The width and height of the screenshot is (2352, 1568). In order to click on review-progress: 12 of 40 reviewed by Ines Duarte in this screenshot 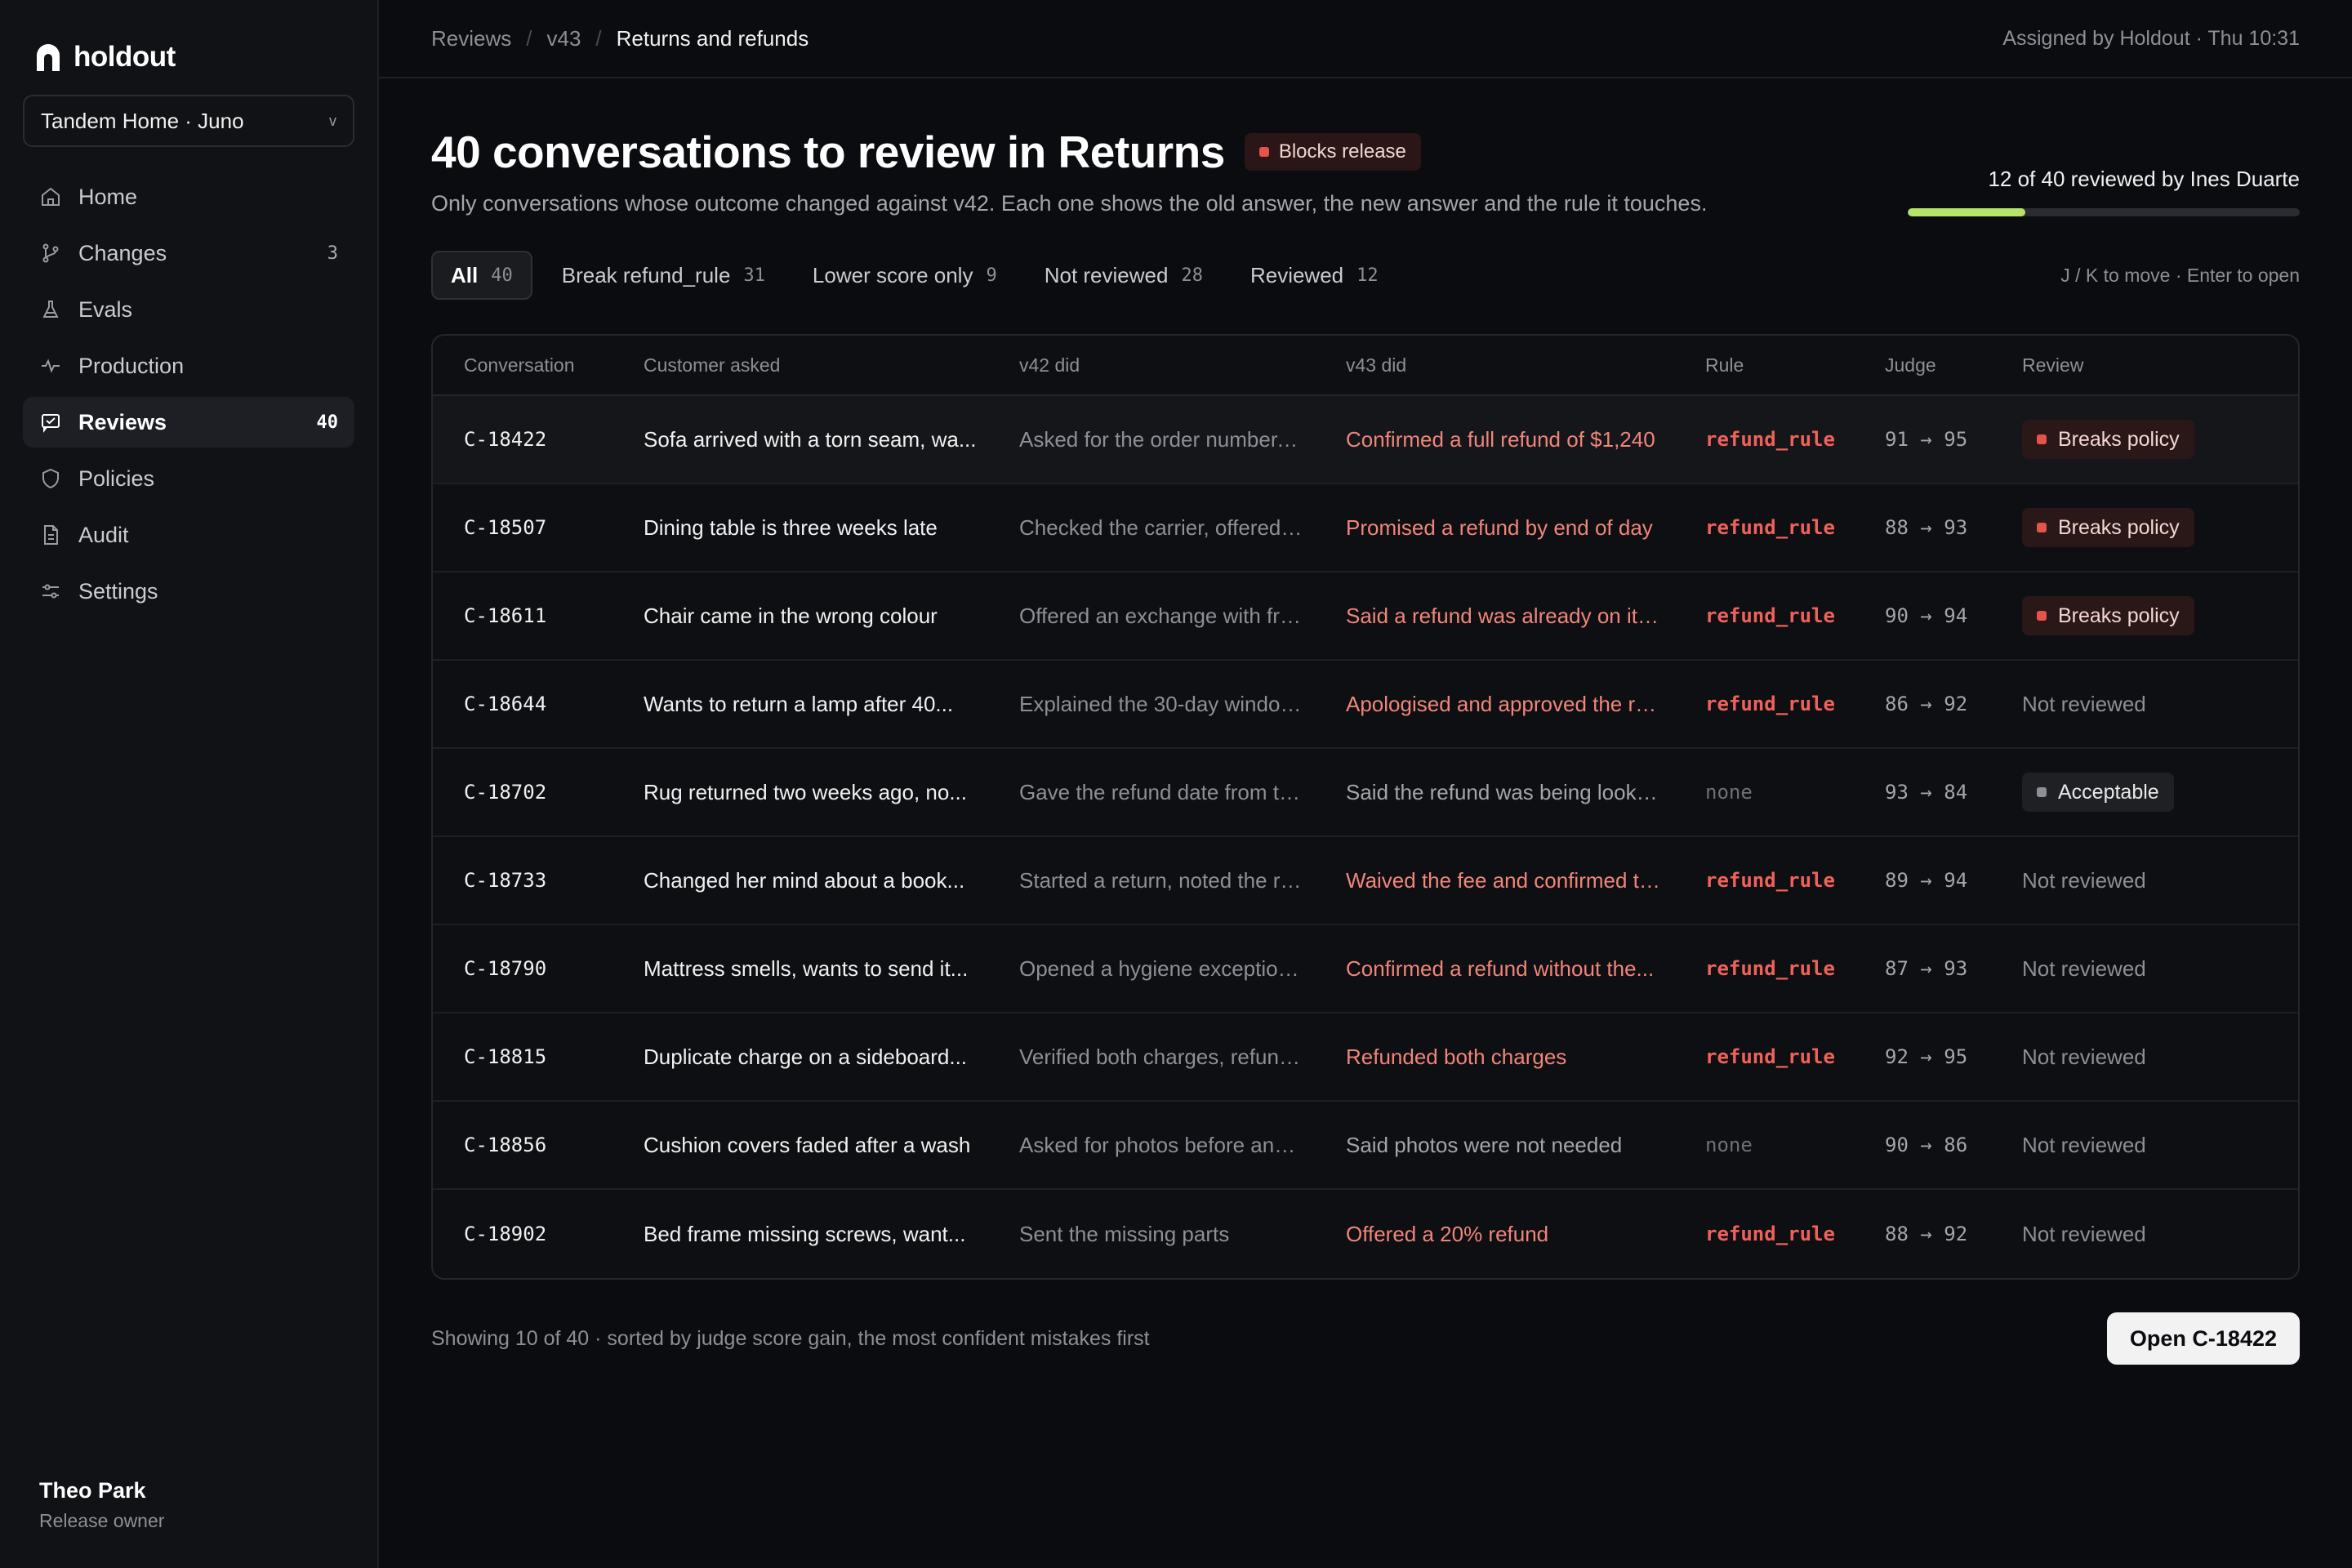, I will do `click(2104, 191)`.